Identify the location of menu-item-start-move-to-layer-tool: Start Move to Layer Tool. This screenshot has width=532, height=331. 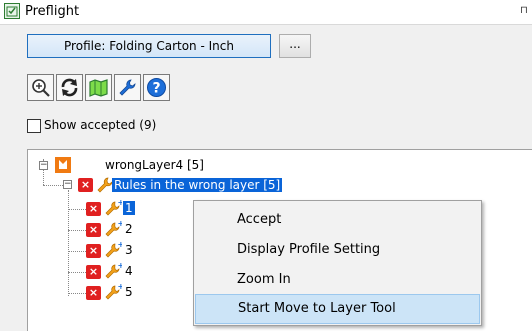
(337, 309).